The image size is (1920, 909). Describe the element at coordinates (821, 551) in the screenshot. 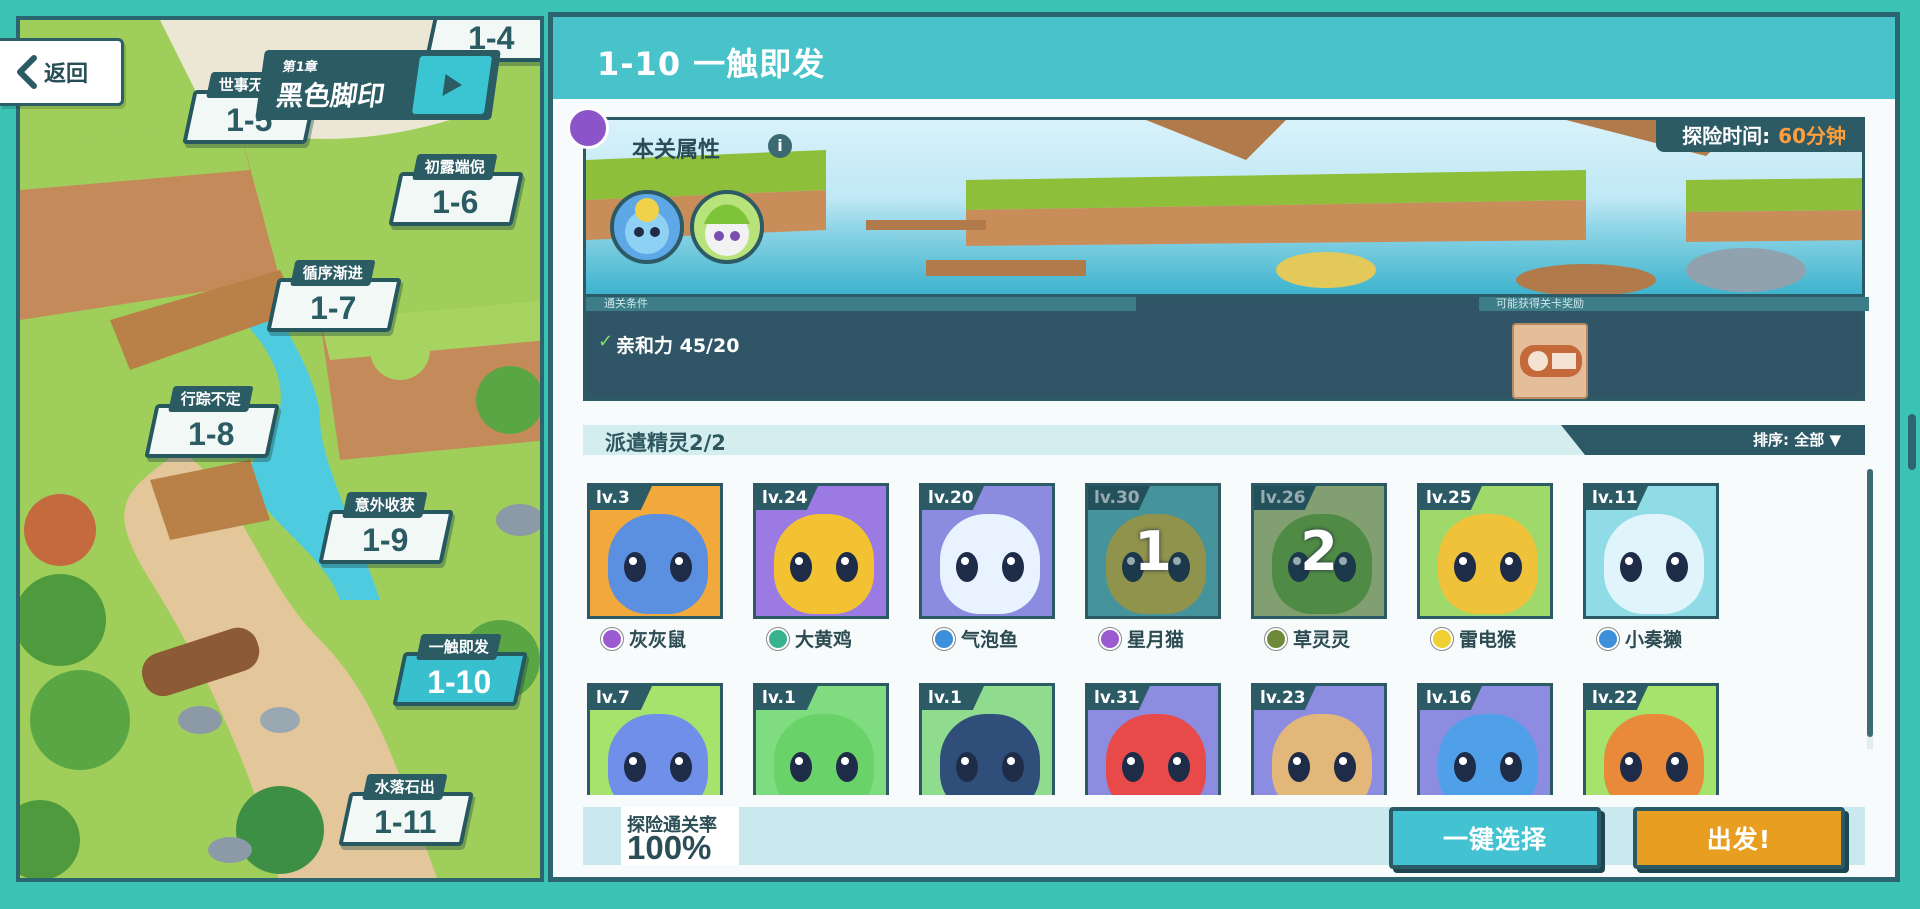

I see `pet-portrait: lv.24` at that location.